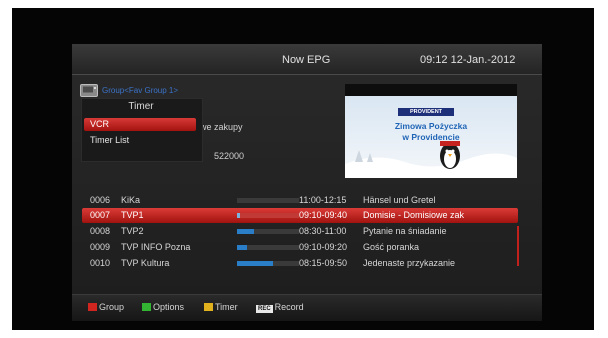 This screenshot has height=338, width=608. Describe the element at coordinates (169, 307) in the screenshot. I see `key-options-label: Options` at that location.